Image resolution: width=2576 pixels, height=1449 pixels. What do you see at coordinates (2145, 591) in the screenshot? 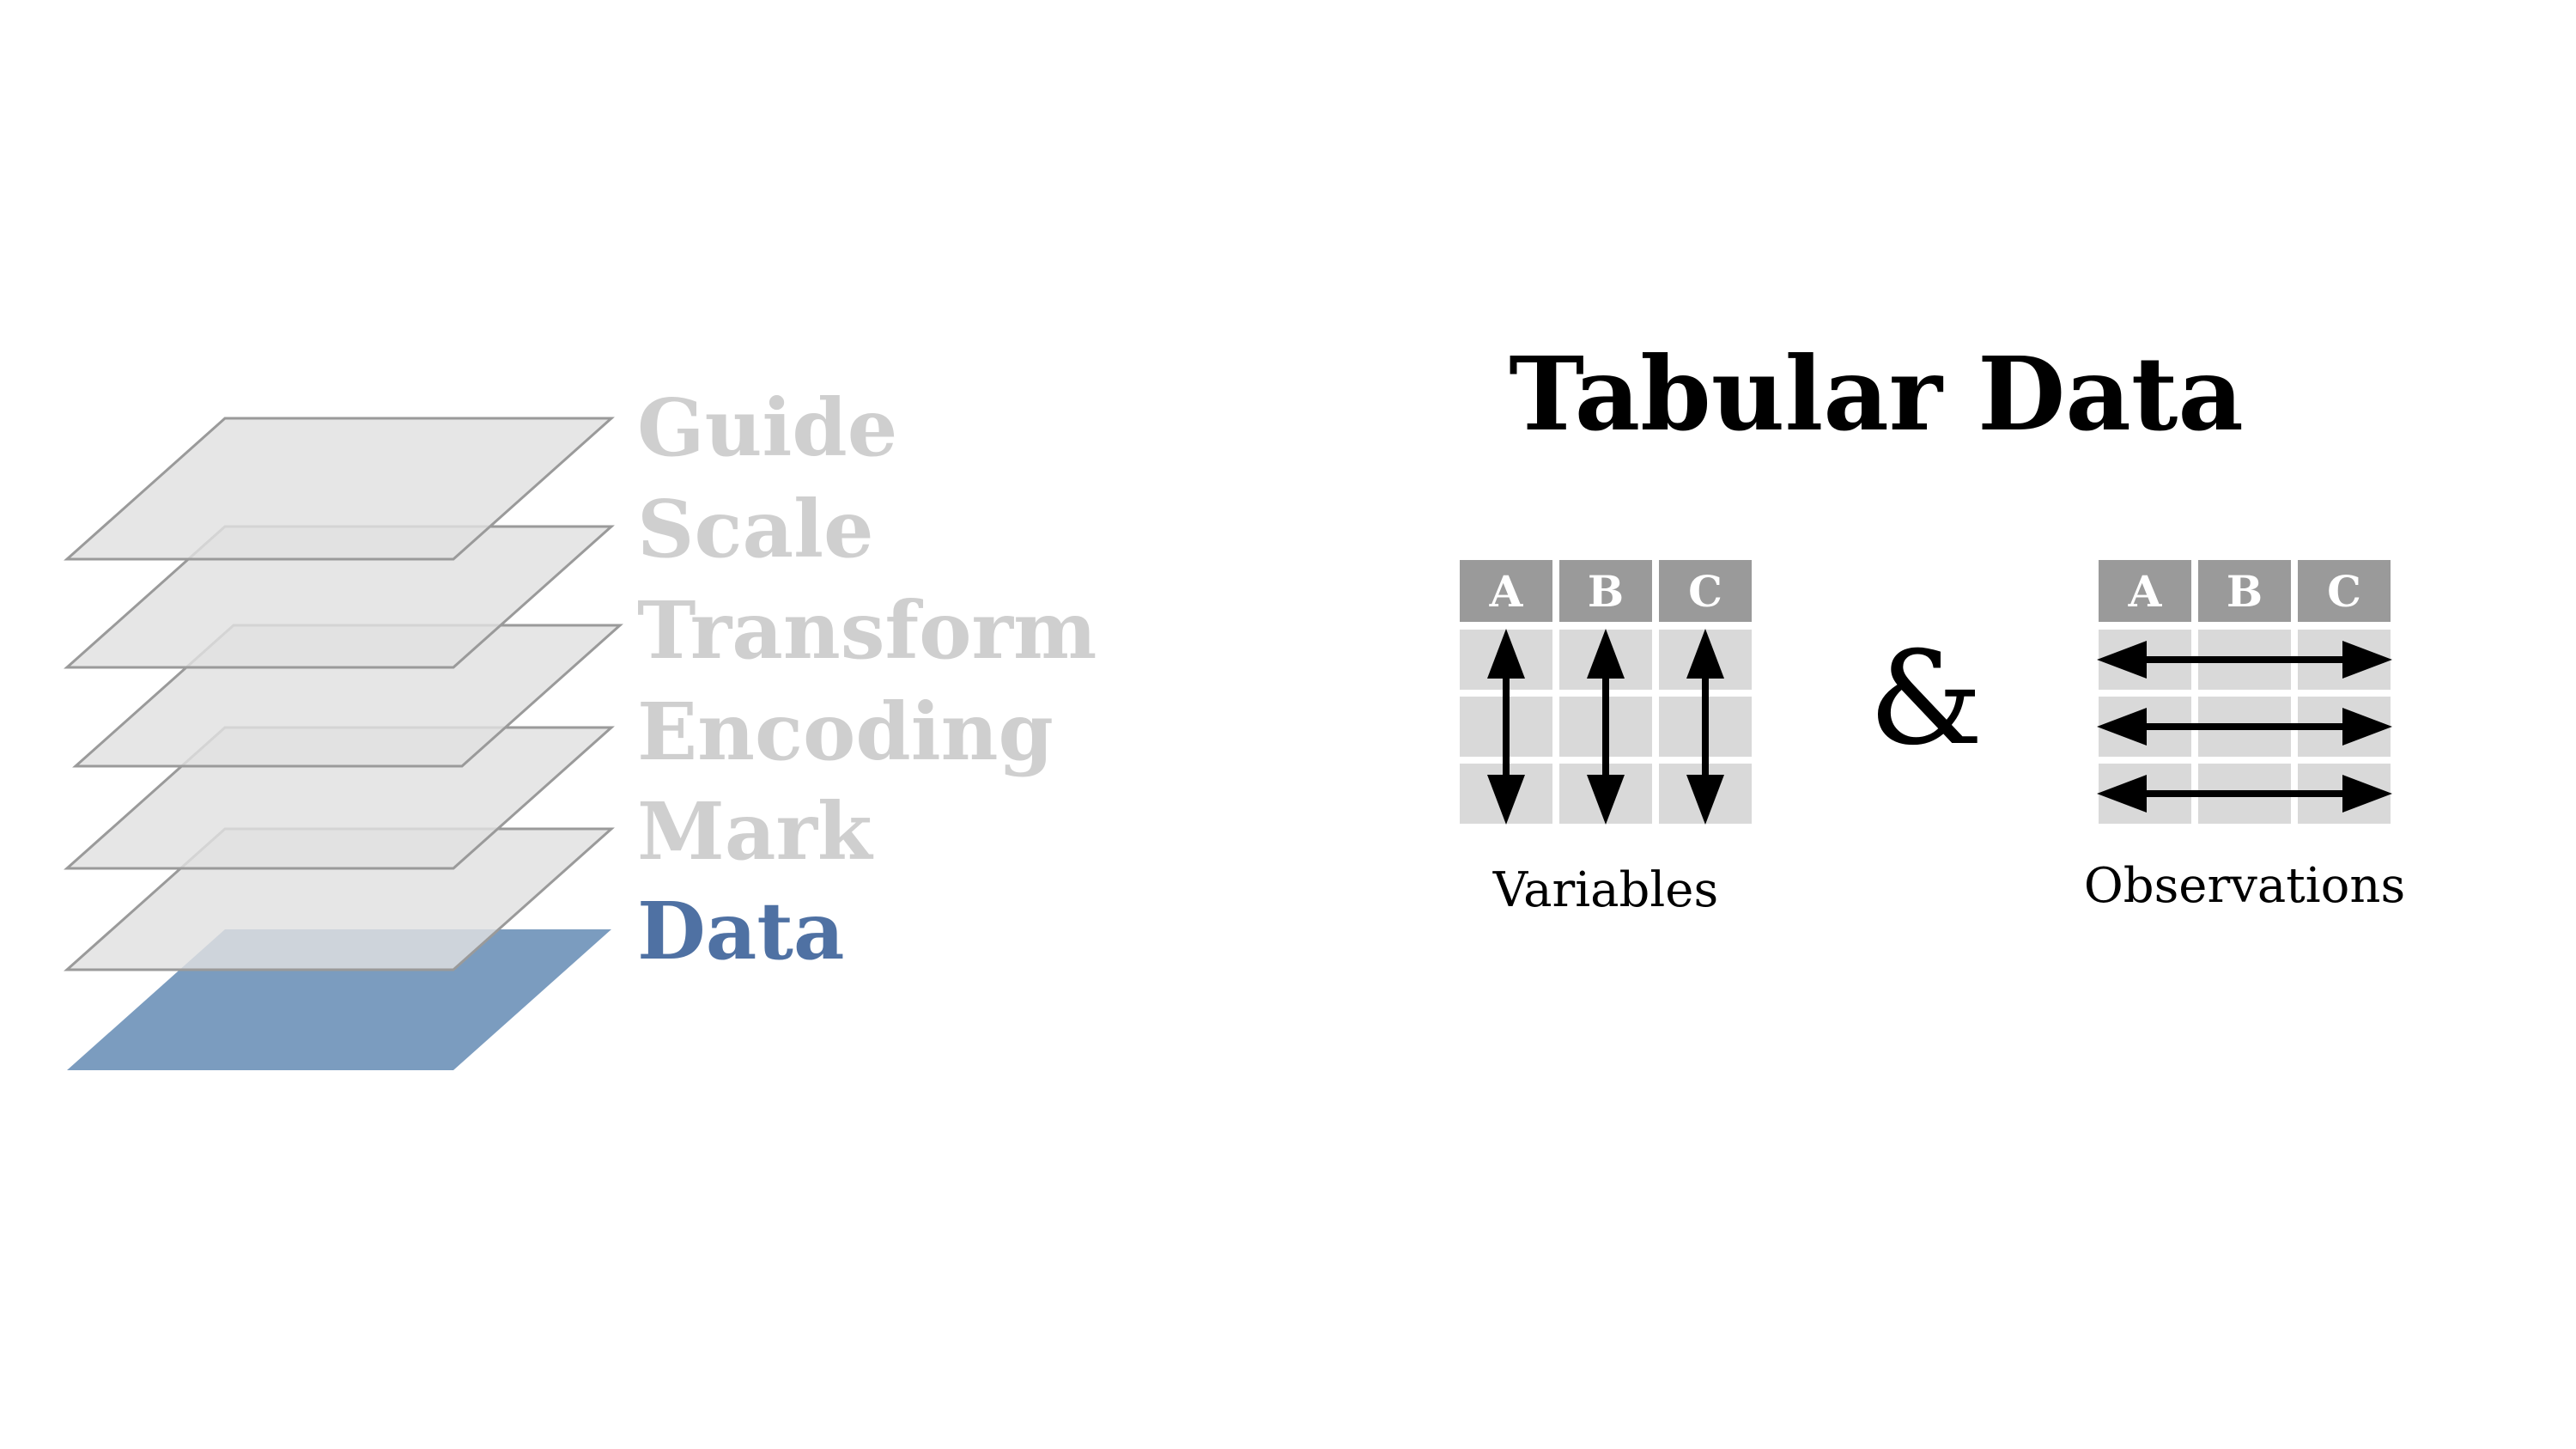
I see `observations-header-a-text: A` at bounding box center [2145, 591].